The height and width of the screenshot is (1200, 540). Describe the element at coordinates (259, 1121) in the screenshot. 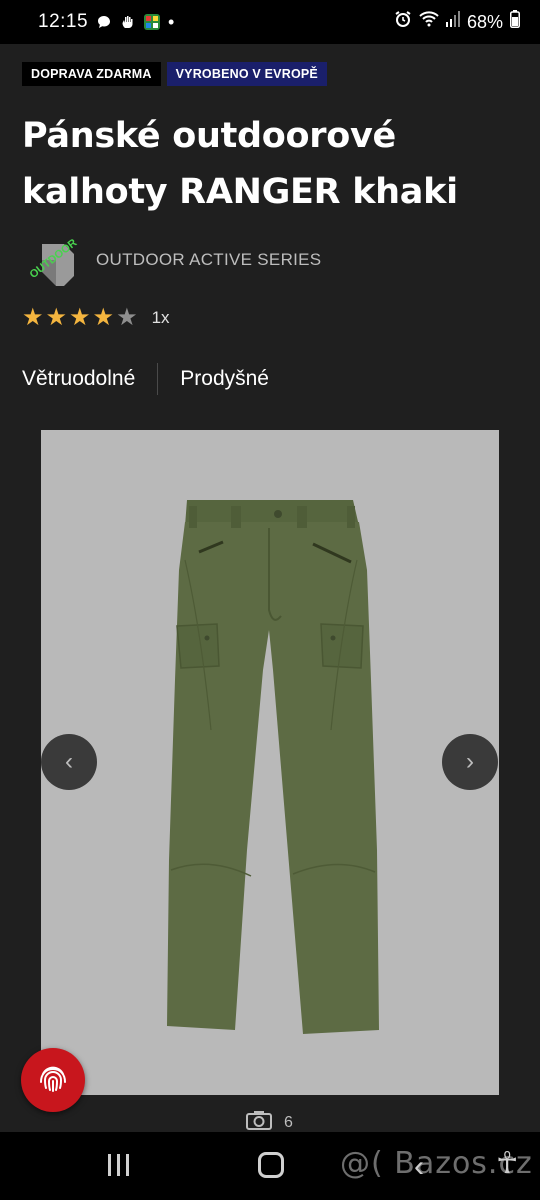

I see `camera-icon` at that location.